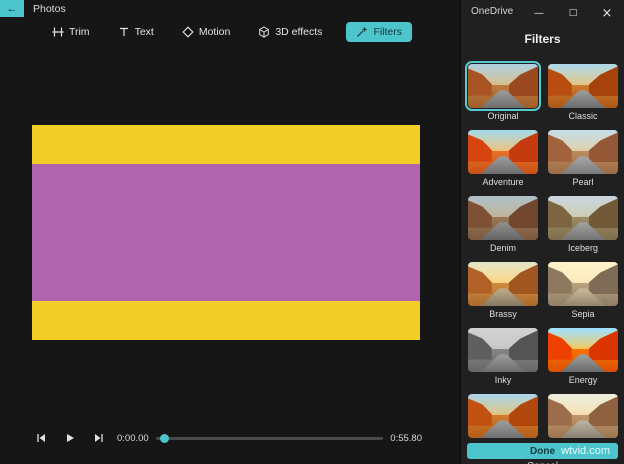 The width and height of the screenshot is (624, 464). Describe the element at coordinates (406, 438) in the screenshot. I see `duration: 0:55.80` at that location.